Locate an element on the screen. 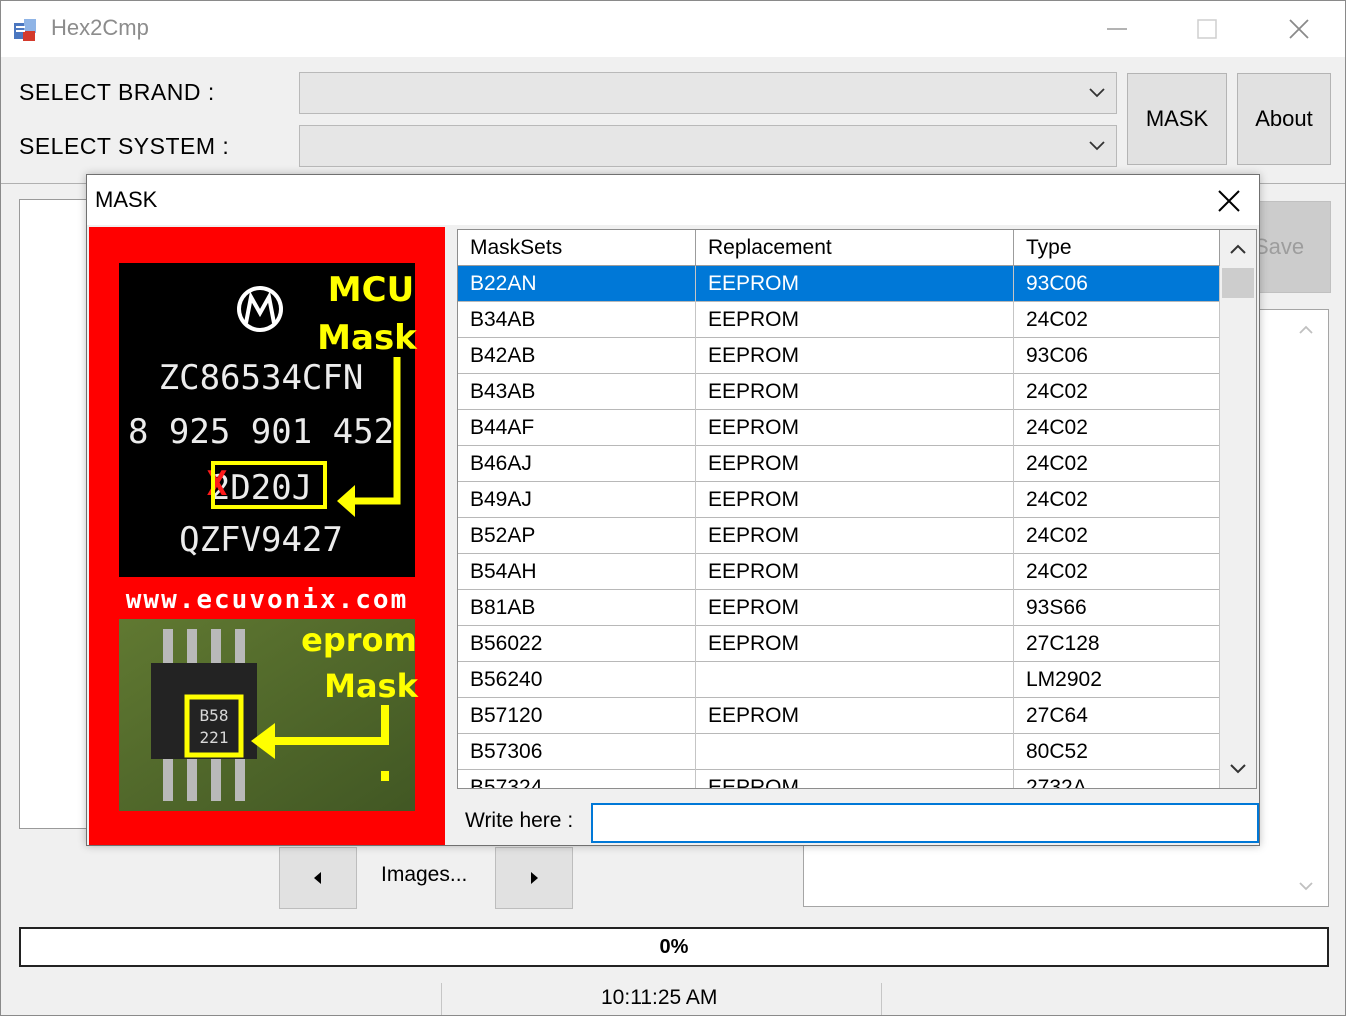 The image size is (1346, 1016). brand-label: SELECT BRAND : is located at coordinates (117, 92).